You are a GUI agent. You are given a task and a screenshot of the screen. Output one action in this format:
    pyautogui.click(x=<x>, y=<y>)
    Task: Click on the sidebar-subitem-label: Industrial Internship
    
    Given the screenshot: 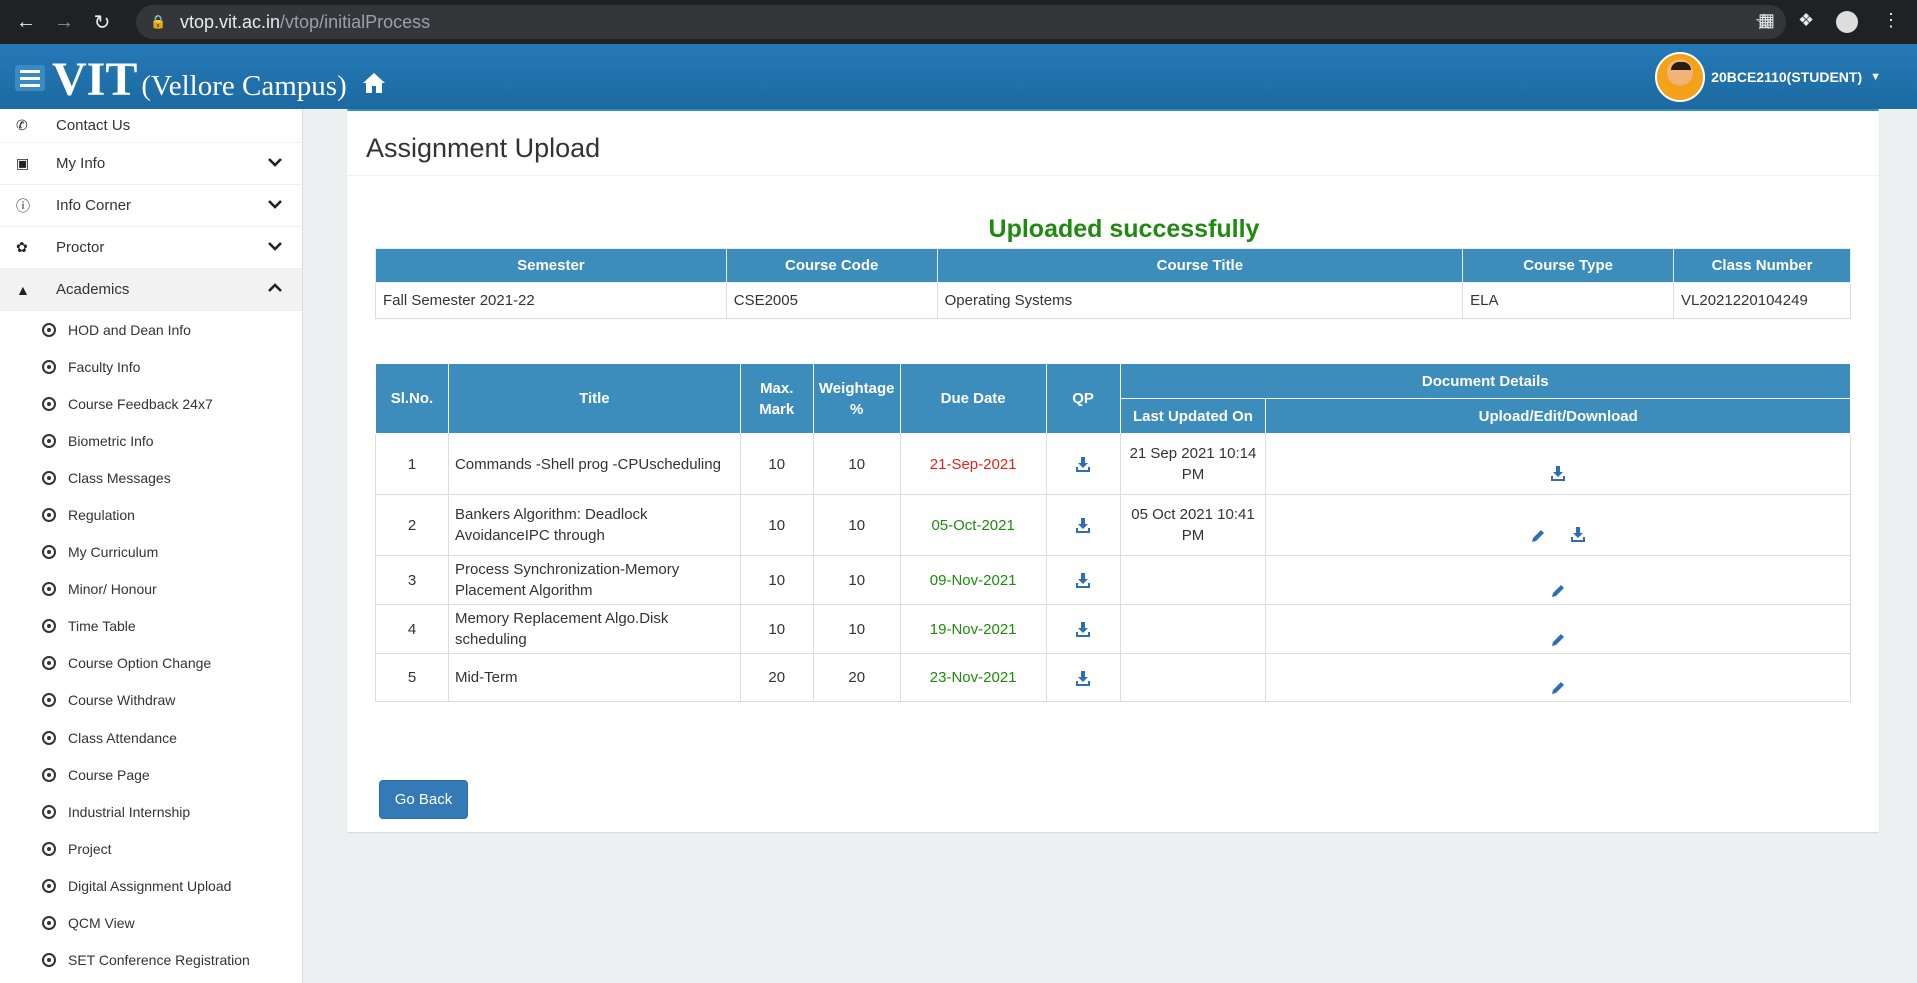 What is the action you would take?
    pyautogui.click(x=129, y=811)
    